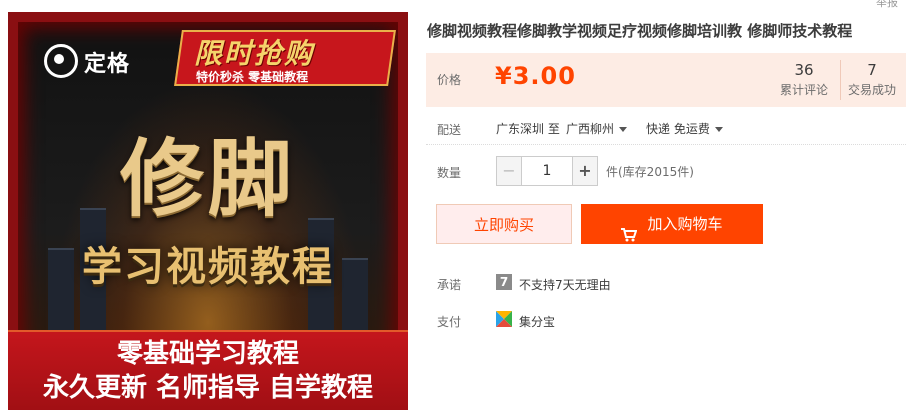 The image size is (916, 417). I want to click on promise-text: 不支持7天无理由, so click(565, 284).